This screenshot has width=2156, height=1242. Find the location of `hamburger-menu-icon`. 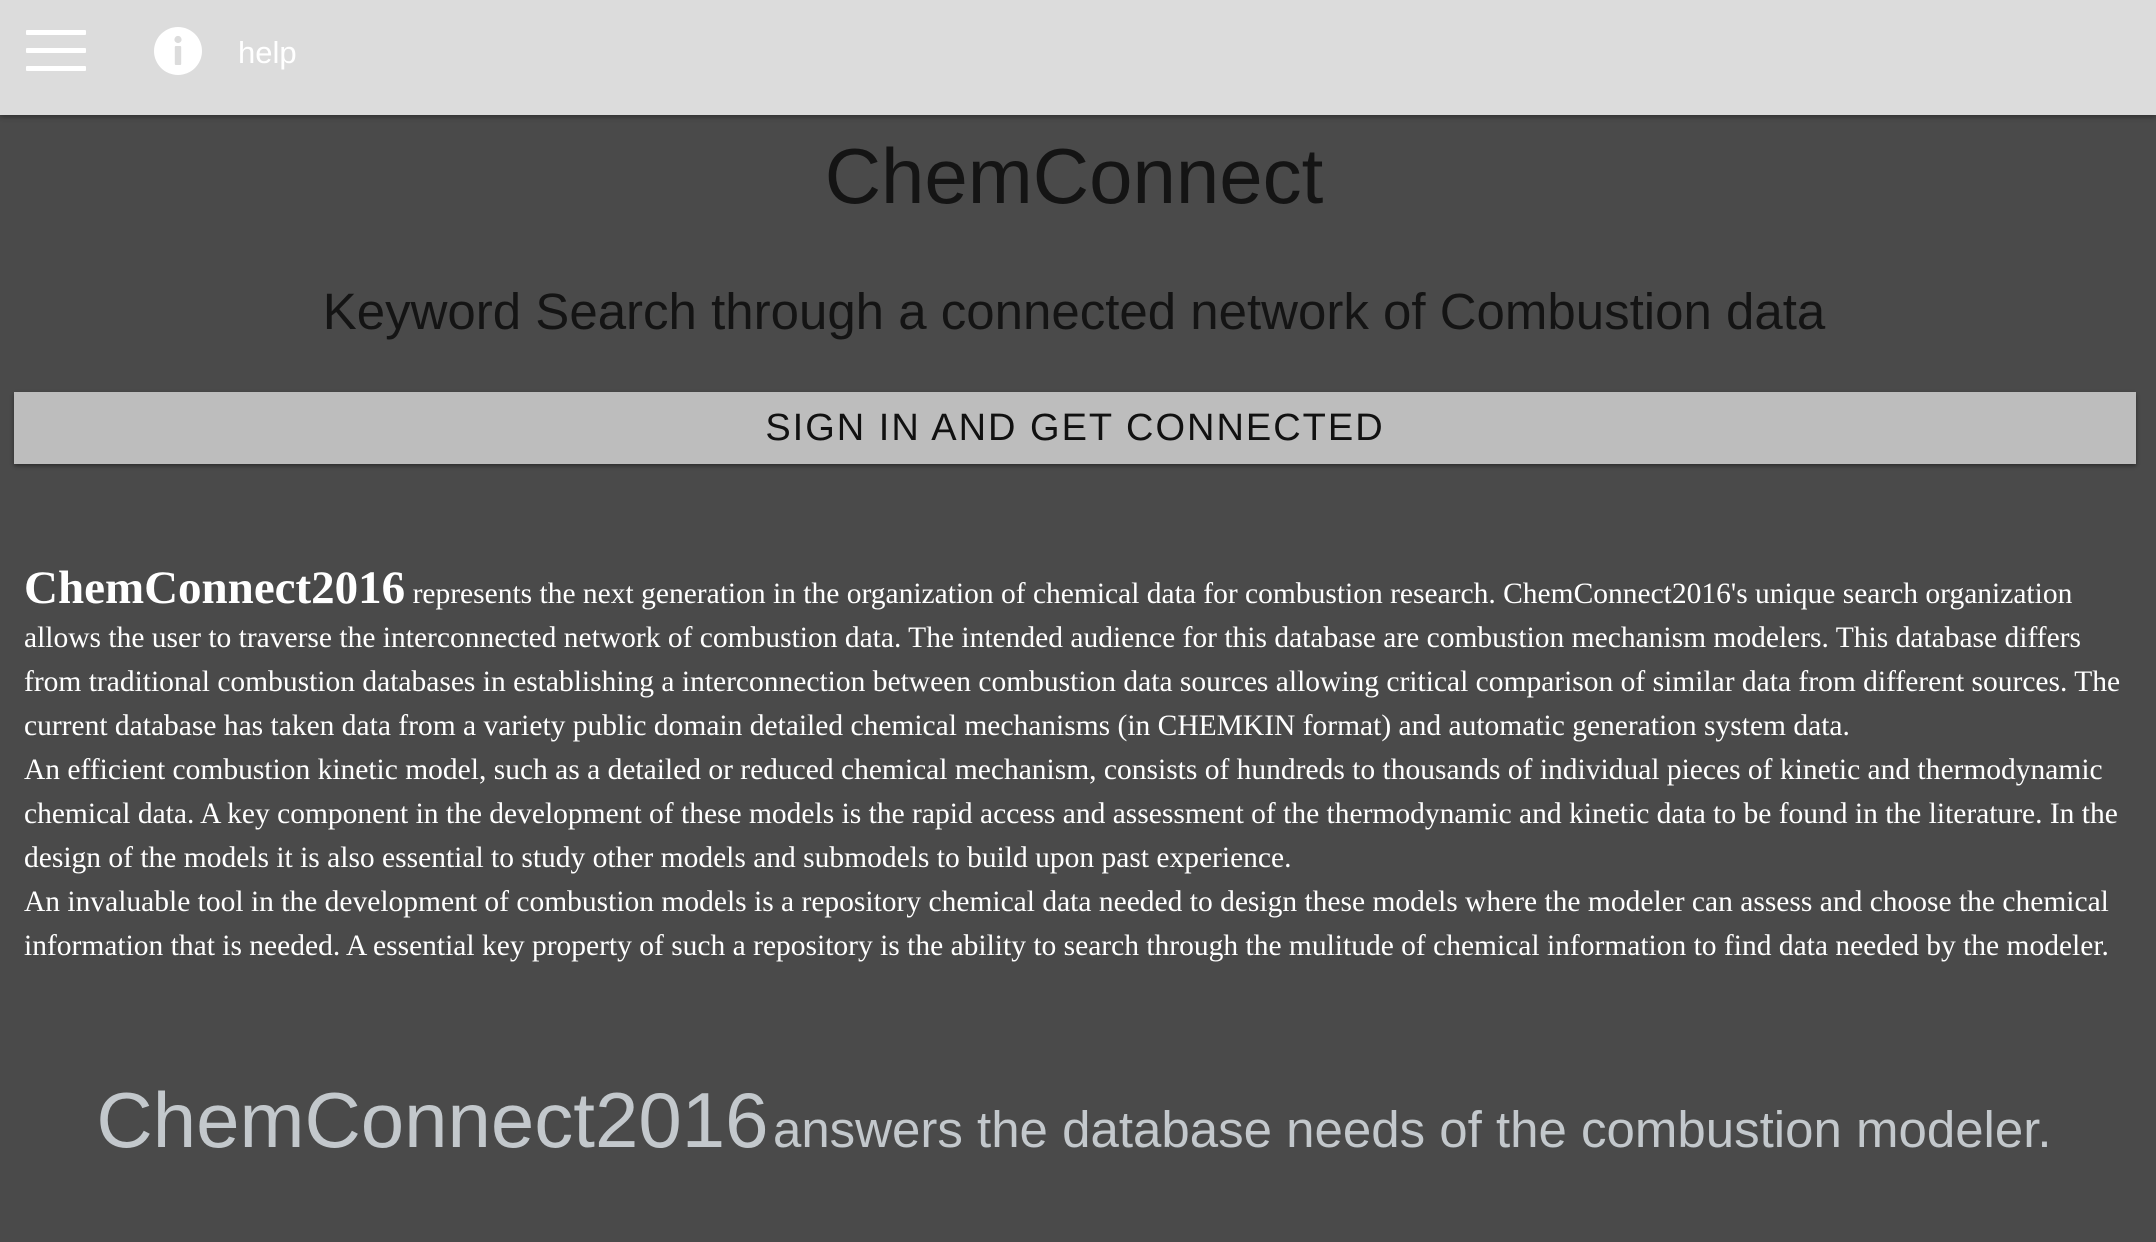

hamburger-menu-icon is located at coordinates (56, 50).